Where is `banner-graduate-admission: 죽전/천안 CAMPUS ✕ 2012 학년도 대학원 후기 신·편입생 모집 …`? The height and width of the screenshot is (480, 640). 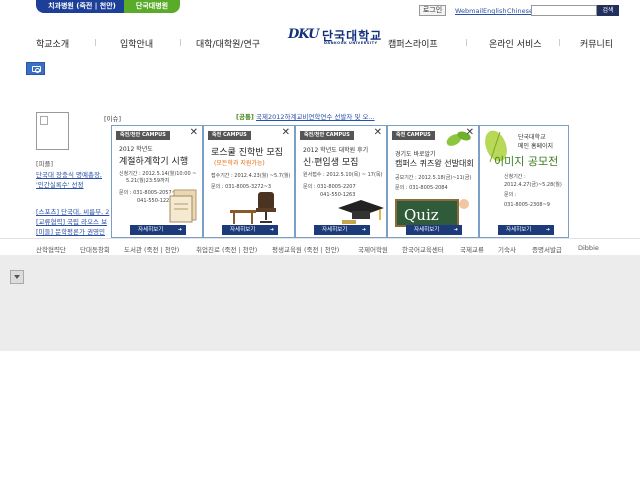 banner-graduate-admission: 죽전/천안 CAMPUS ✕ 2012 학년도 대학원 후기 신·편입생 모집 … is located at coordinates (341, 181).